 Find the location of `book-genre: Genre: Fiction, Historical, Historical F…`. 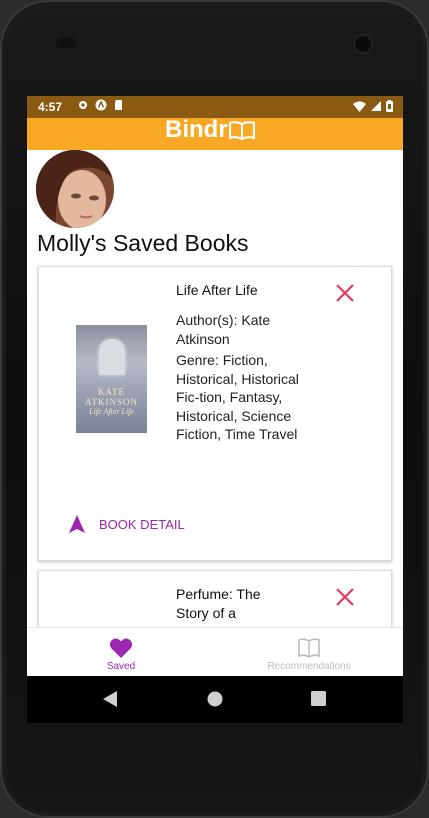

book-genre: Genre: Fiction, Historical, Historical F… is located at coordinates (237, 397).